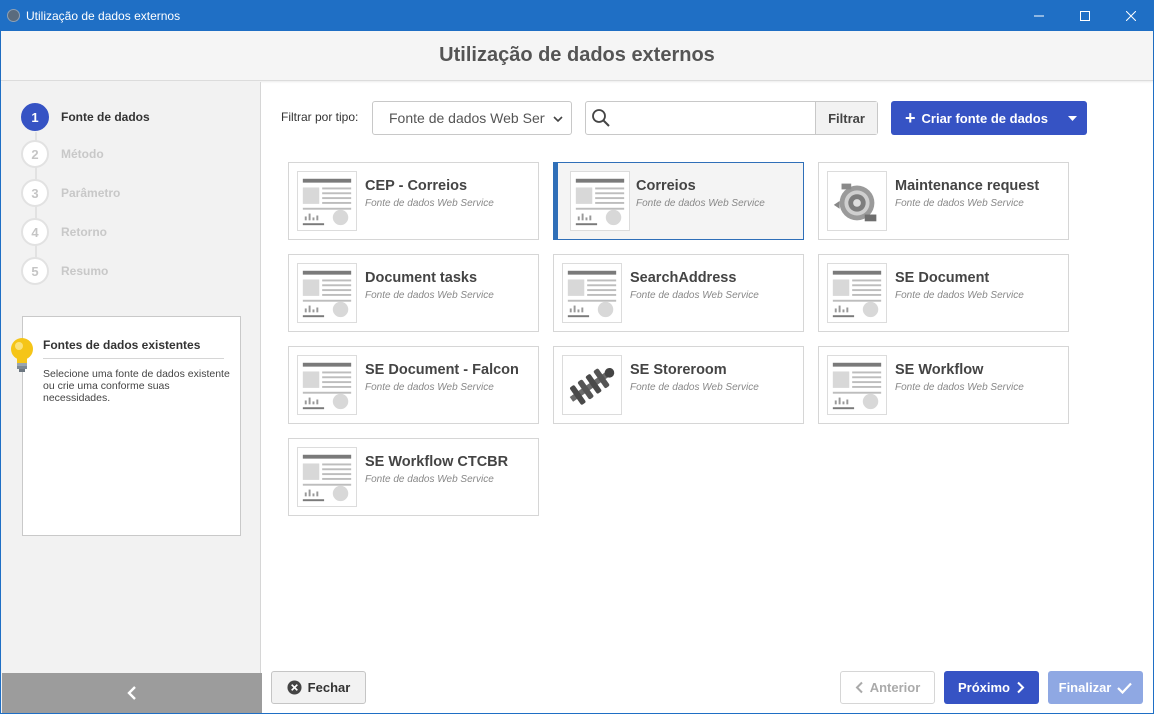 The width and height of the screenshot is (1154, 714). Describe the element at coordinates (1085, 687) in the screenshot. I see `finish-label: Finalizar` at that location.